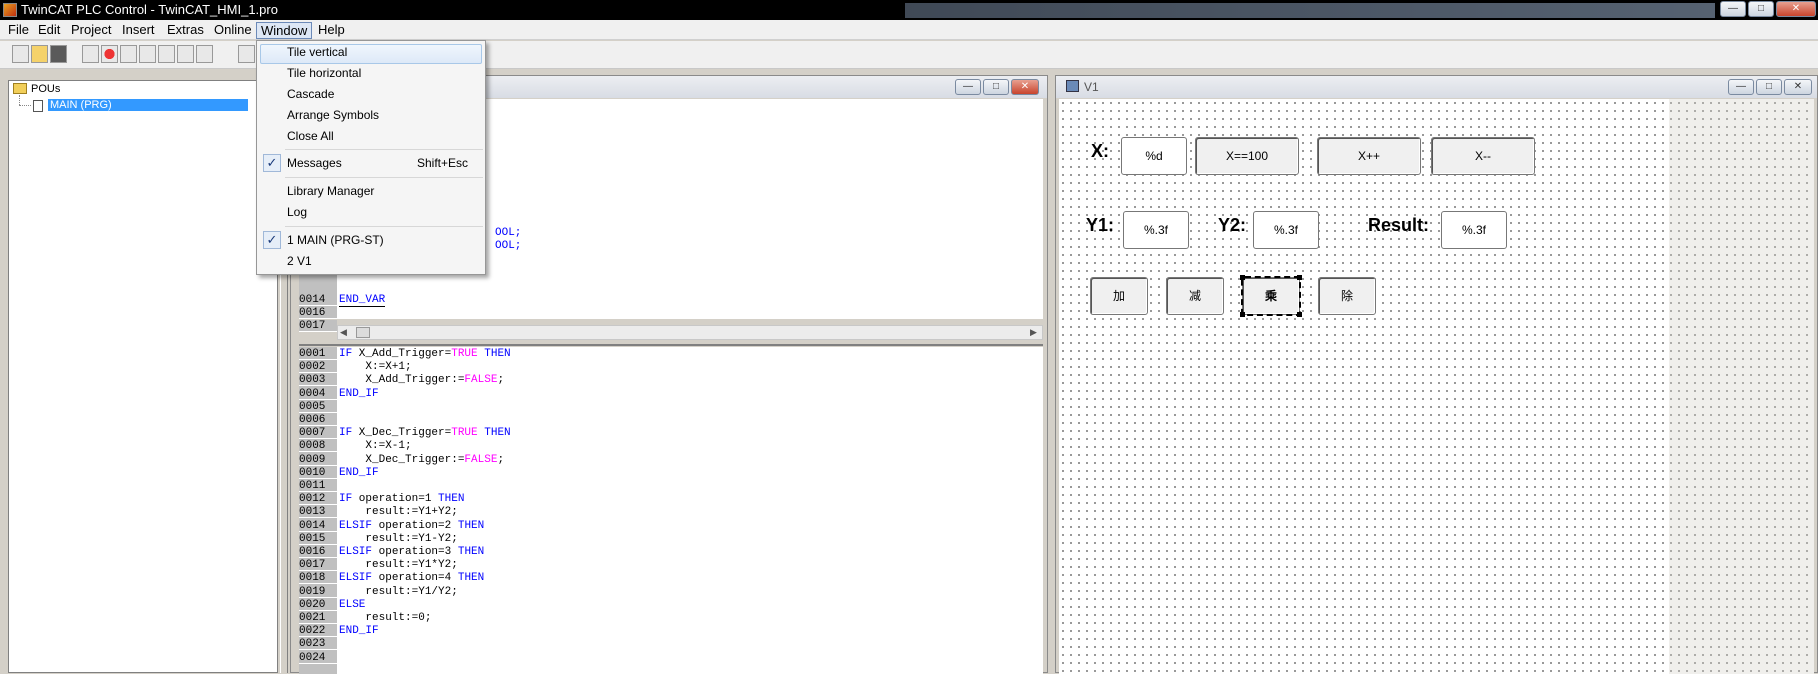 The image size is (1818, 674). What do you see at coordinates (318, 486) in the screenshot?
I see `line-number: 0011` at bounding box center [318, 486].